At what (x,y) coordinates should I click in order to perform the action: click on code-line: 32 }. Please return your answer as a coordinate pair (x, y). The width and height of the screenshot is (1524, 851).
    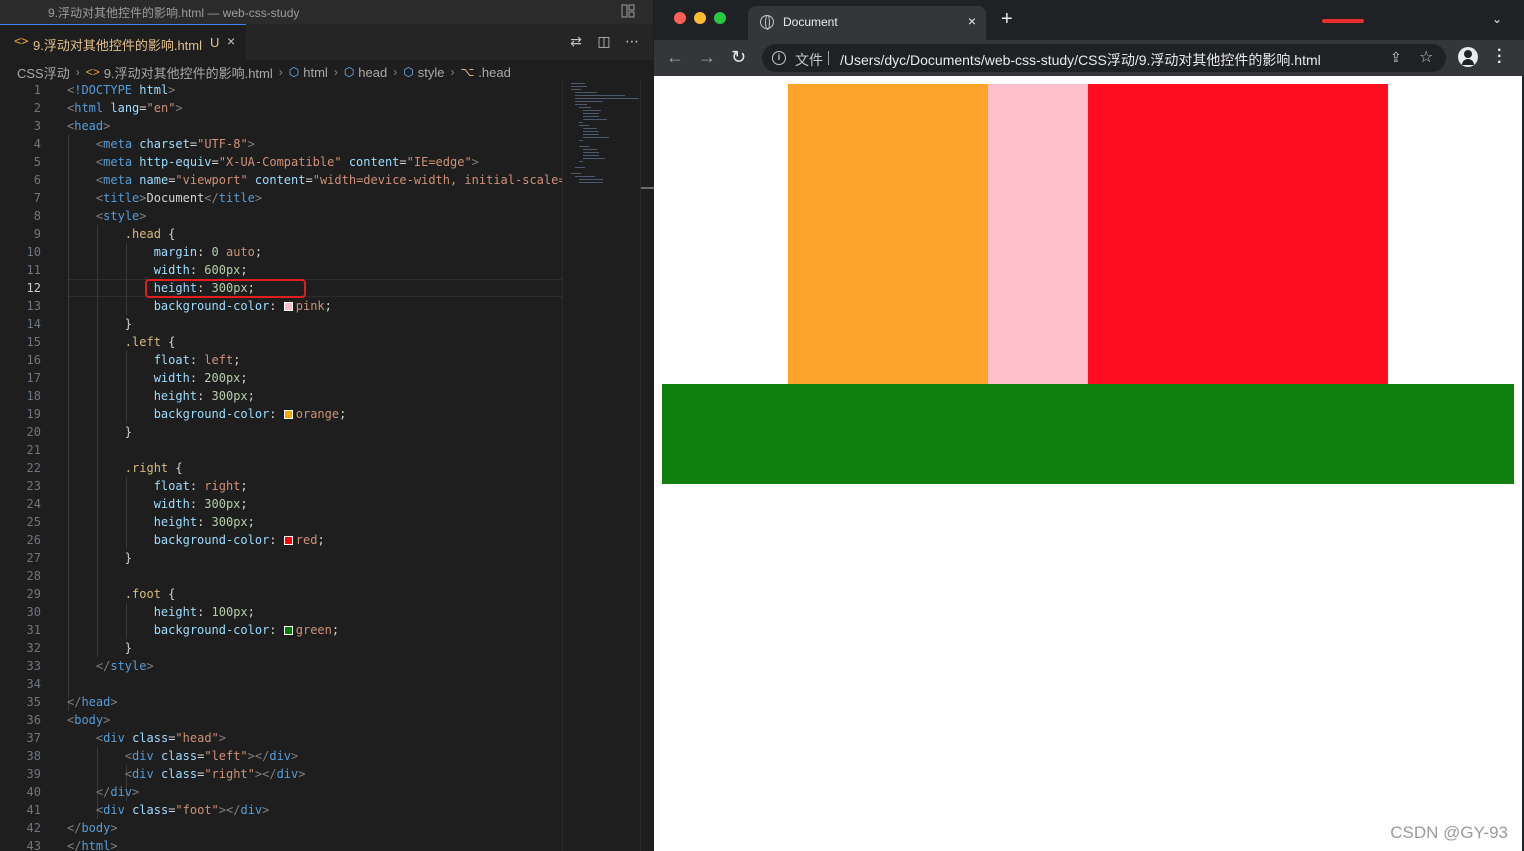
    Looking at the image, I should click on (79, 648).